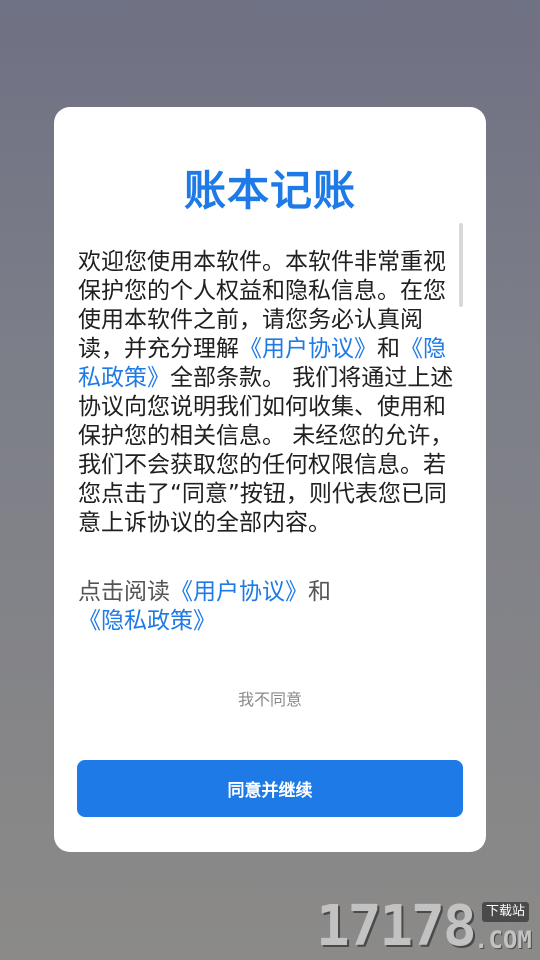  I want to click on read-privacy-policy-link: 《隐私政策》, so click(147, 621).